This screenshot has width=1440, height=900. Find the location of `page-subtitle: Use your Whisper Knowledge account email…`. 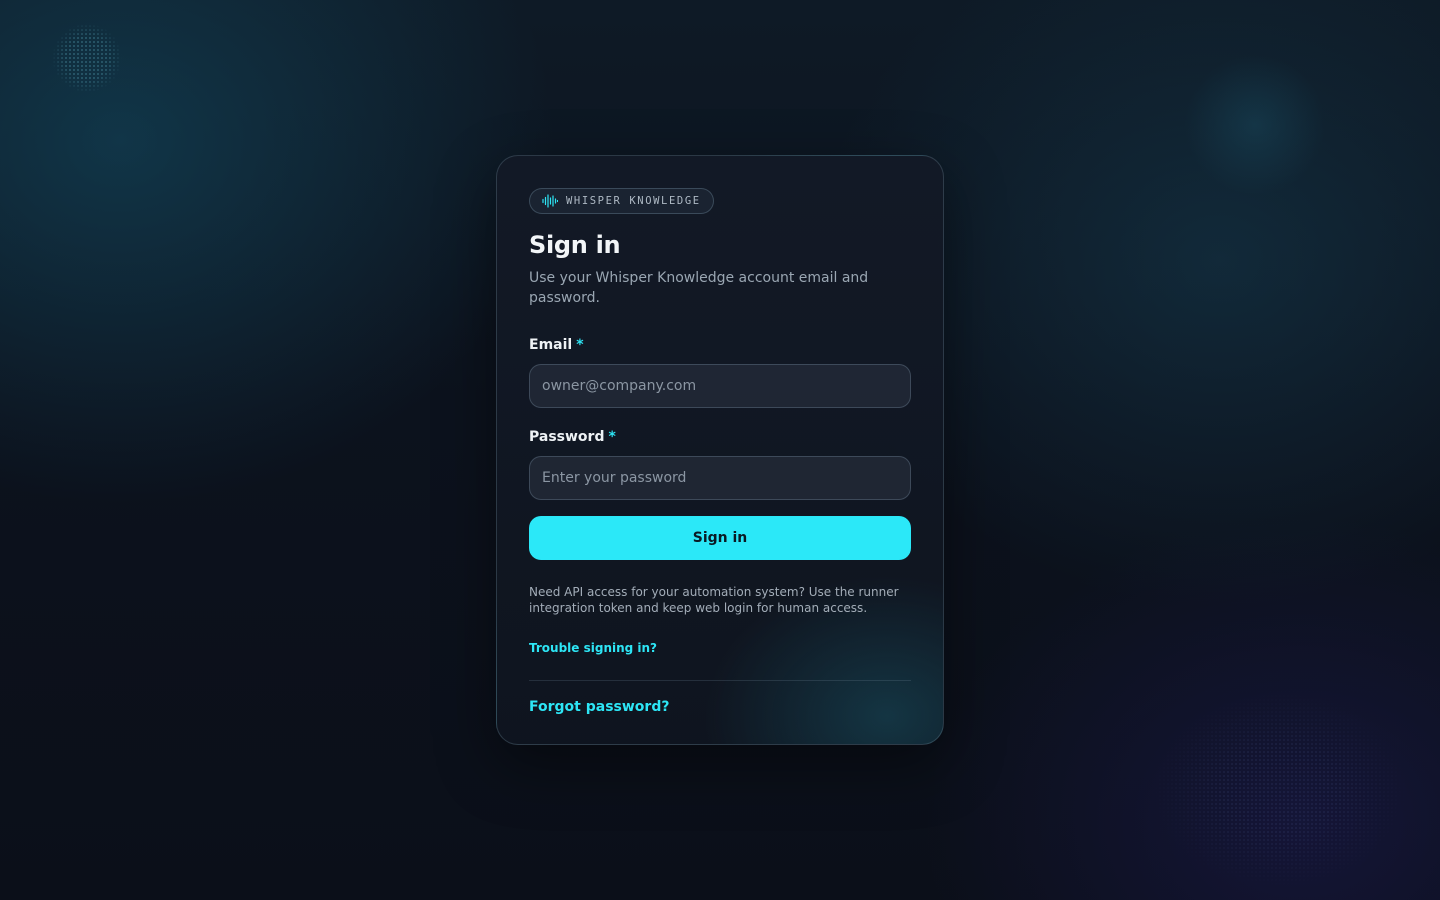

page-subtitle: Use your Whisper Knowledge account email… is located at coordinates (699, 288).